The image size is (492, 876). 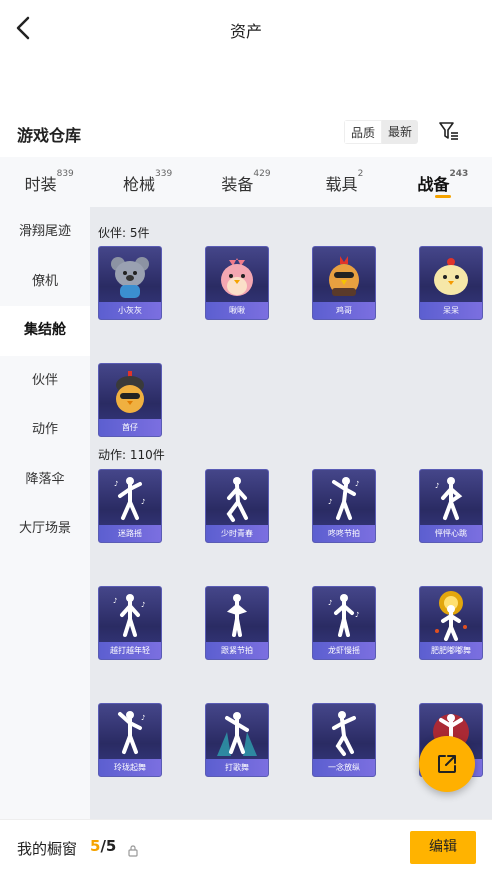 What do you see at coordinates (49, 182) in the screenshot?
I see `tab-fashion: 时装839` at bounding box center [49, 182].